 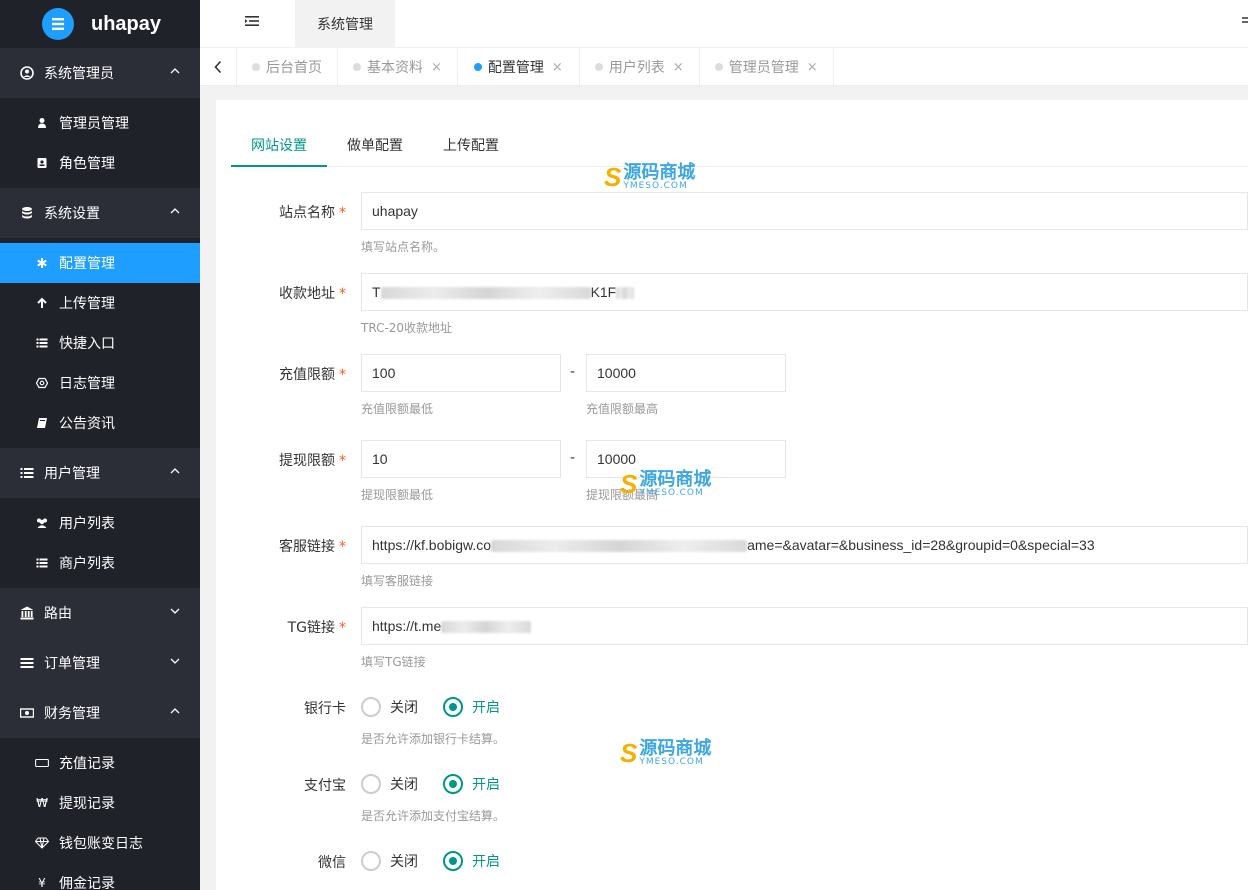 What do you see at coordinates (393, 662) in the screenshot?
I see `tg-link-hint: 填写TG链接` at bounding box center [393, 662].